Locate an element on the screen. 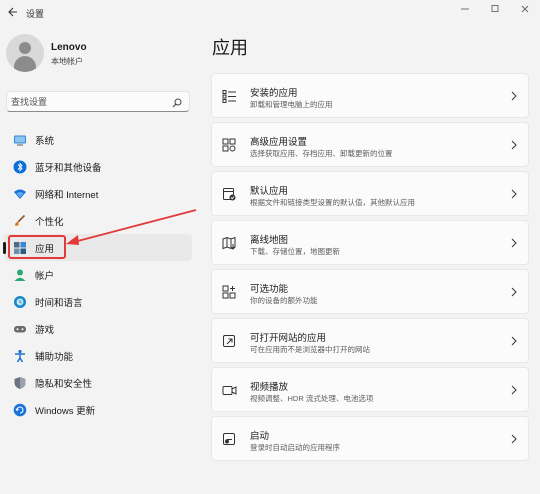  sidebar-item-windows-update: Windows 更新 is located at coordinates (98, 409).